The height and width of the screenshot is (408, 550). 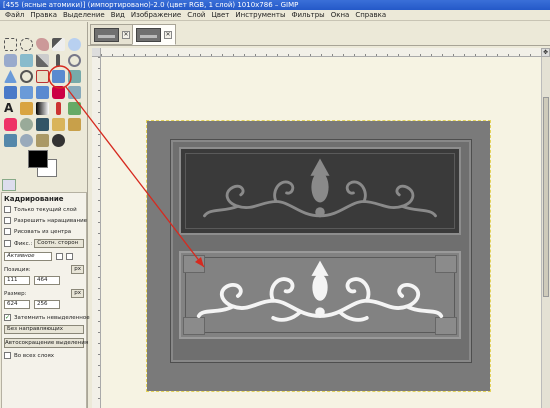 What do you see at coordinates (47, 280) in the screenshot?
I see `position-y-field: 464` at bounding box center [47, 280].